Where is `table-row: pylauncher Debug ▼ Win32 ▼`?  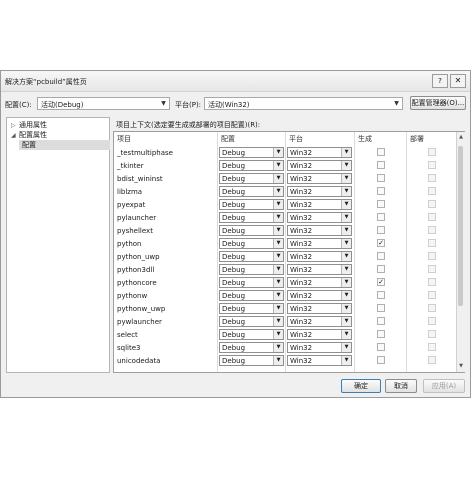 table-row: pylauncher Debug ▼ Win32 ▼ is located at coordinates (281, 217).